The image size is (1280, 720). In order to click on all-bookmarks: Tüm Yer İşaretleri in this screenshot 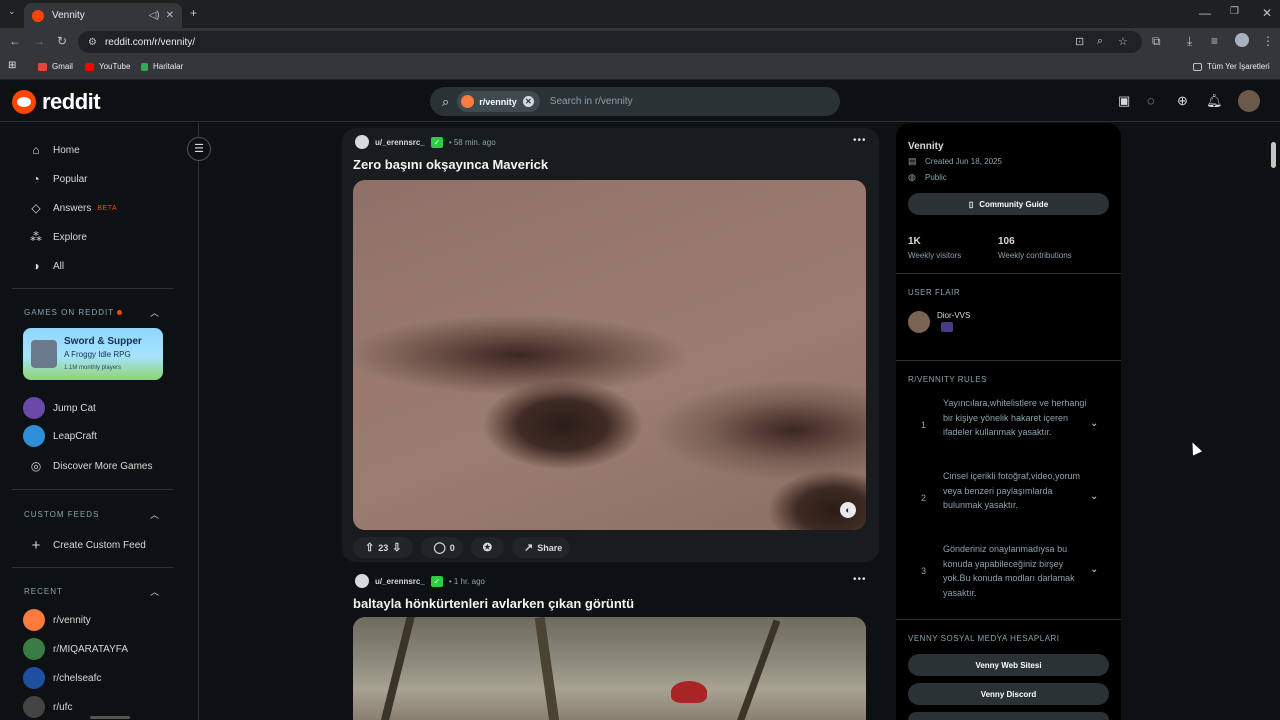, I will do `click(1231, 66)`.